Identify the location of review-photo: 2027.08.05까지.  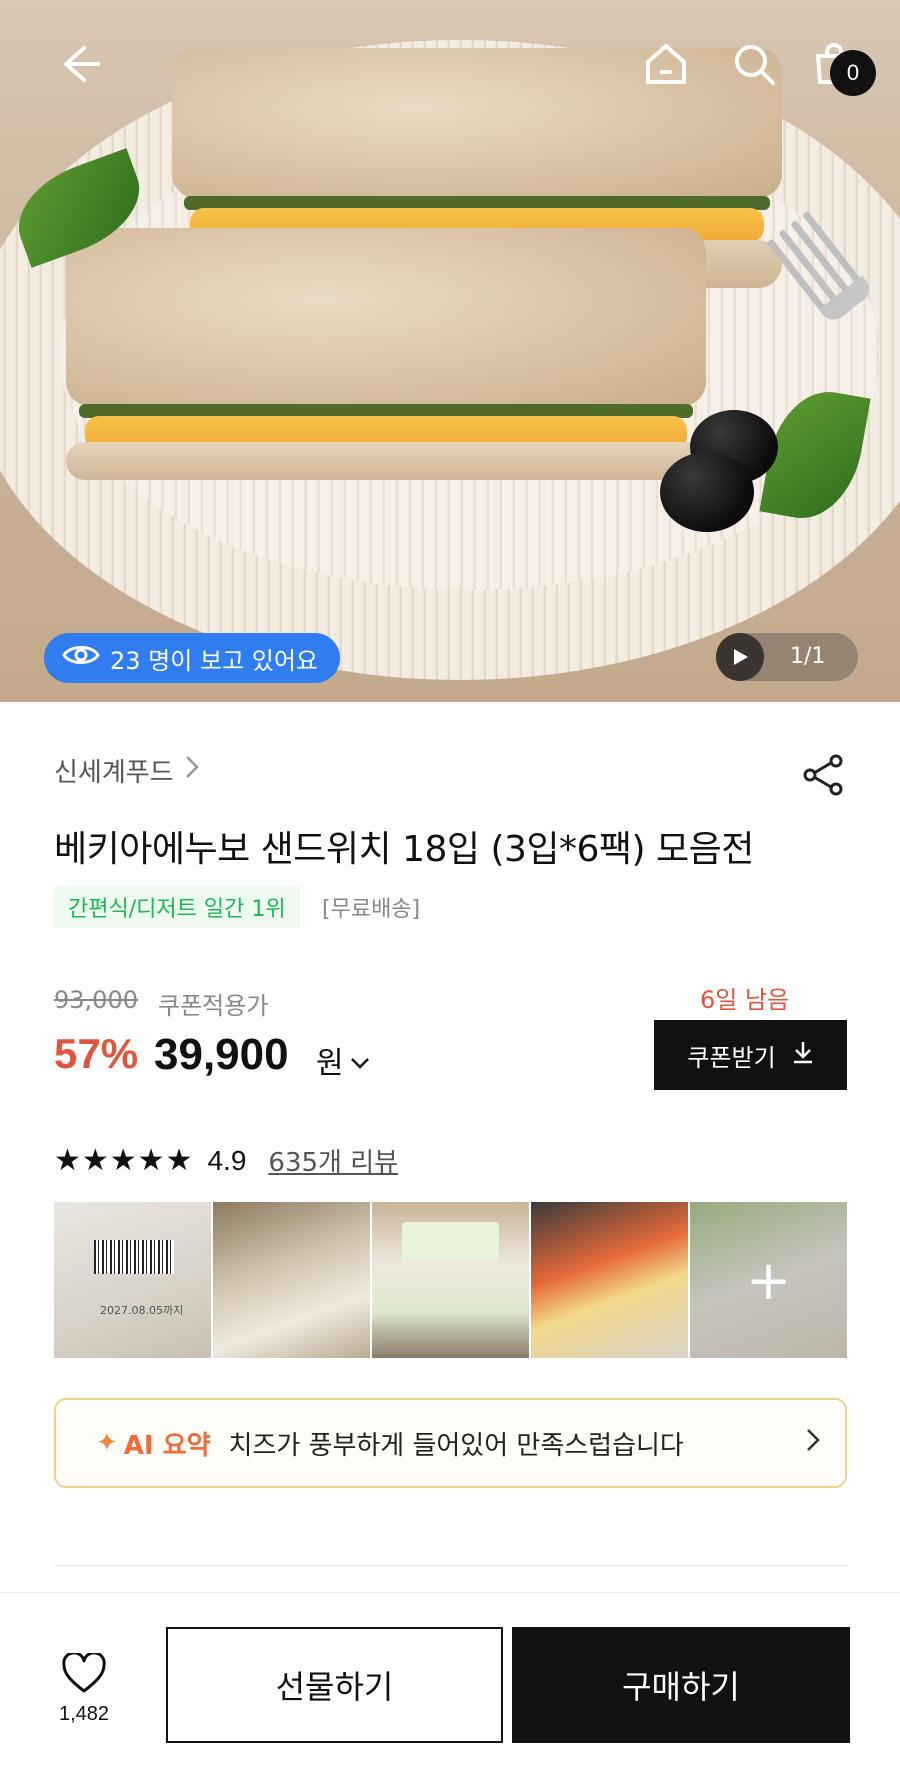
(132, 1280).